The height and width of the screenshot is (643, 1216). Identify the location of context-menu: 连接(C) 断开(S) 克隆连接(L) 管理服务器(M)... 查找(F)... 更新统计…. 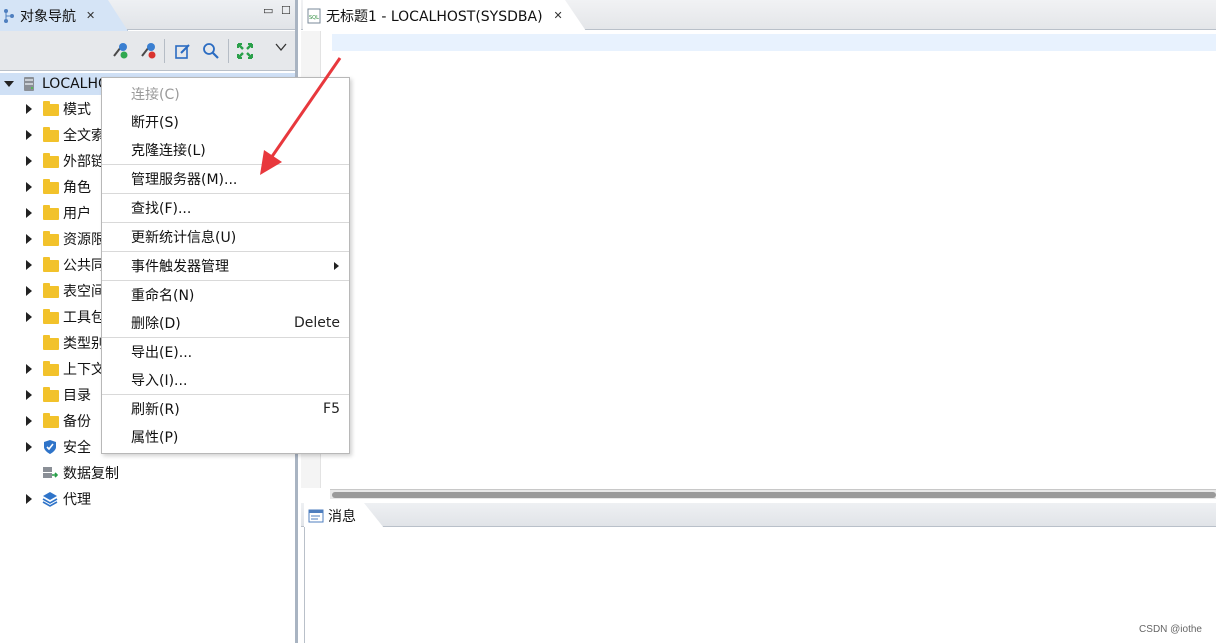
(225, 265).